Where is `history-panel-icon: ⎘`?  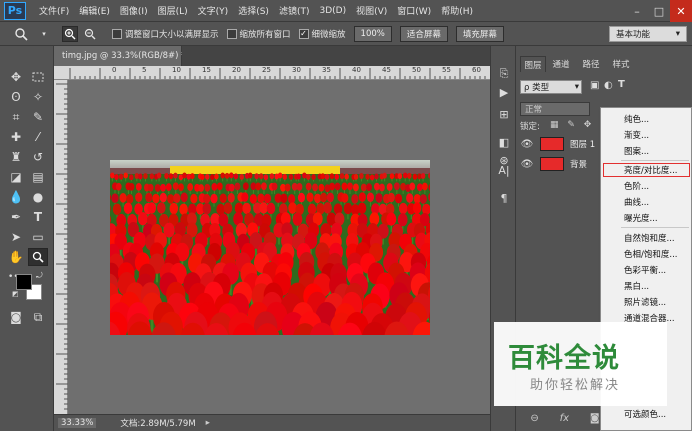
history-panel-icon: ⎘ is located at coordinates (504, 74).